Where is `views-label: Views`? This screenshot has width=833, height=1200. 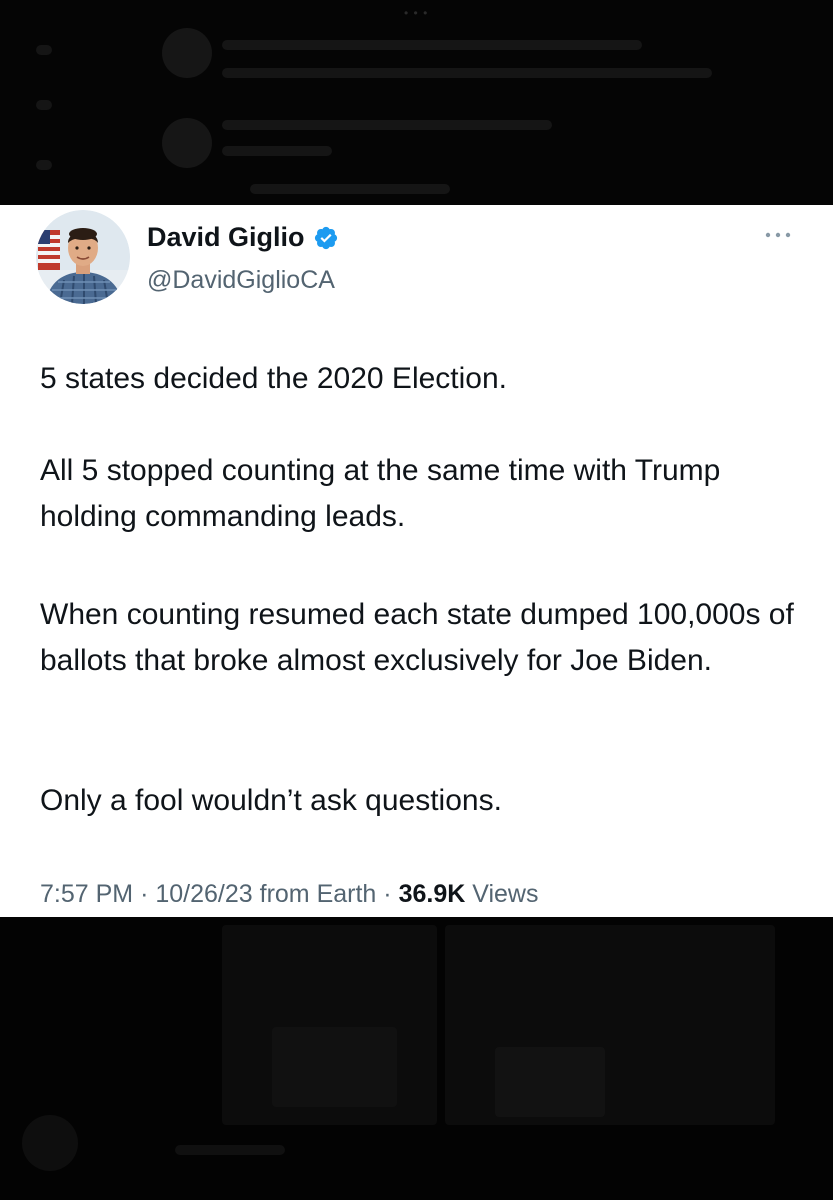 views-label: Views is located at coordinates (505, 894).